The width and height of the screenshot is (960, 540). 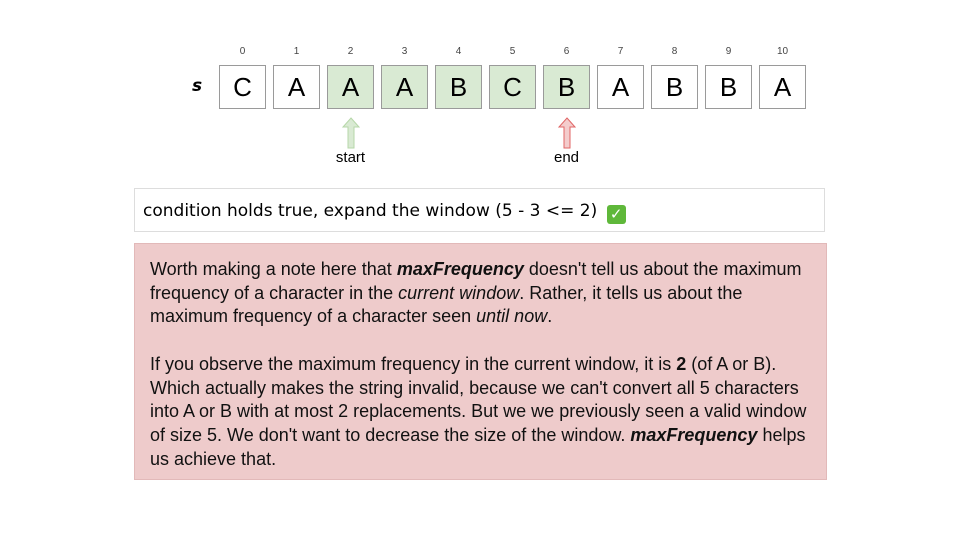 I want to click on index-label: 4, so click(x=458, y=51).